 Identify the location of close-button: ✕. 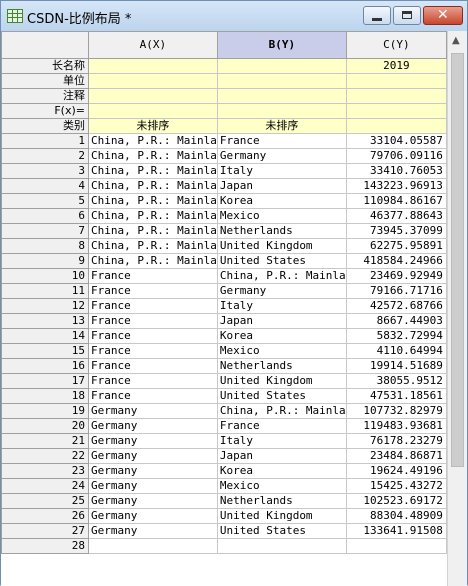
(443, 15).